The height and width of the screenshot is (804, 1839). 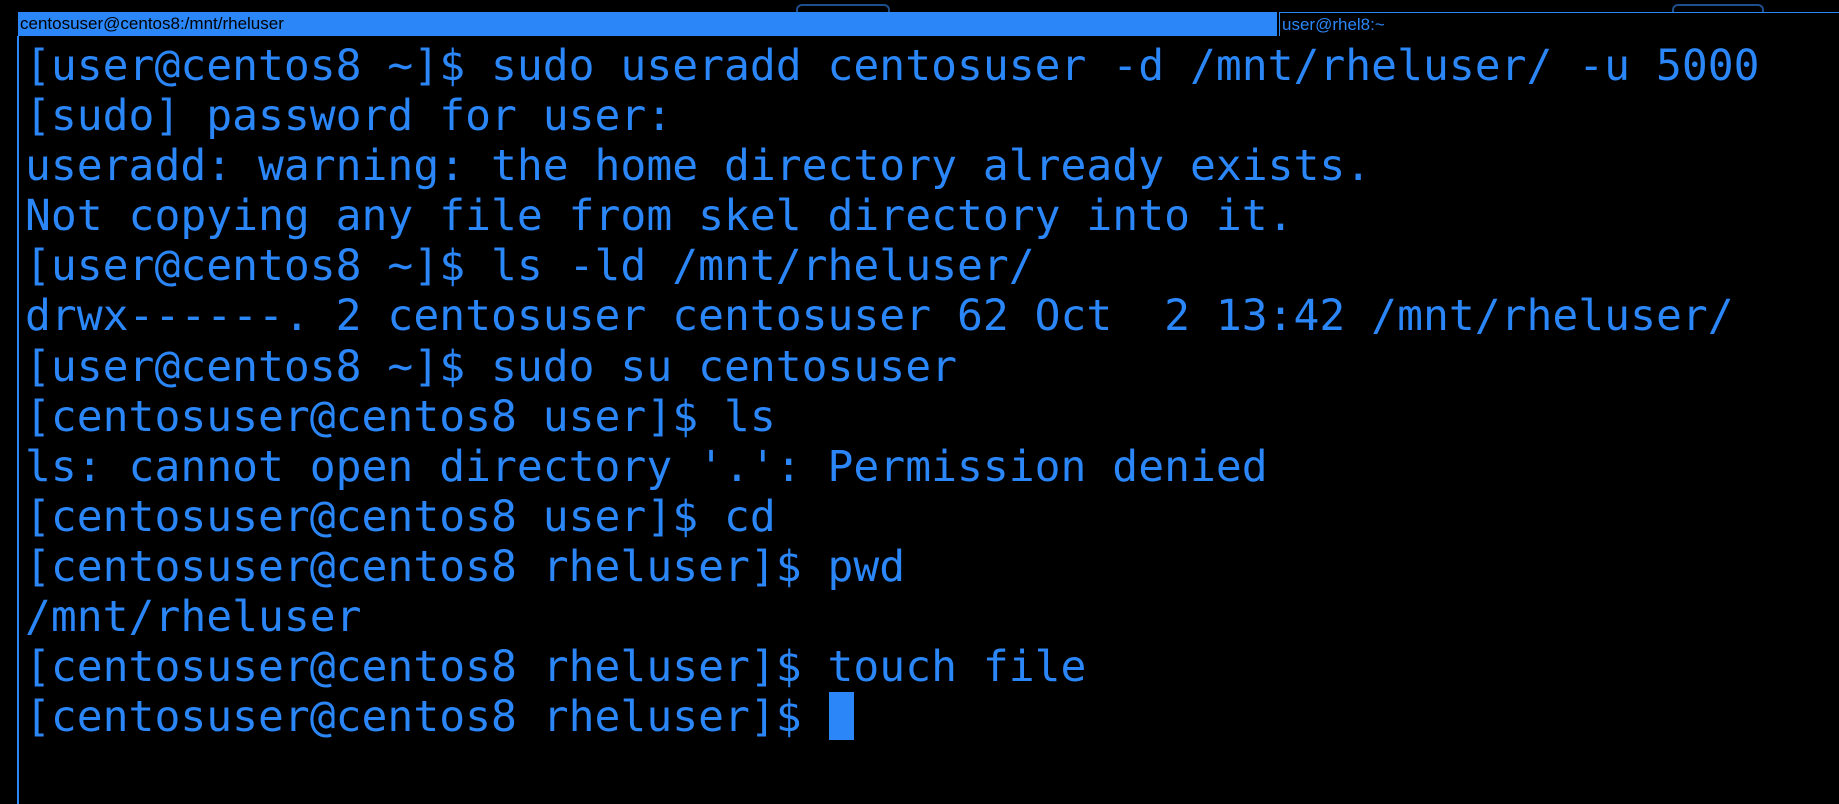 What do you see at coordinates (530, 266) in the screenshot?
I see `terminal-line: [user@centos8 ~]$ ls -ld /mnt/rheluser/` at bounding box center [530, 266].